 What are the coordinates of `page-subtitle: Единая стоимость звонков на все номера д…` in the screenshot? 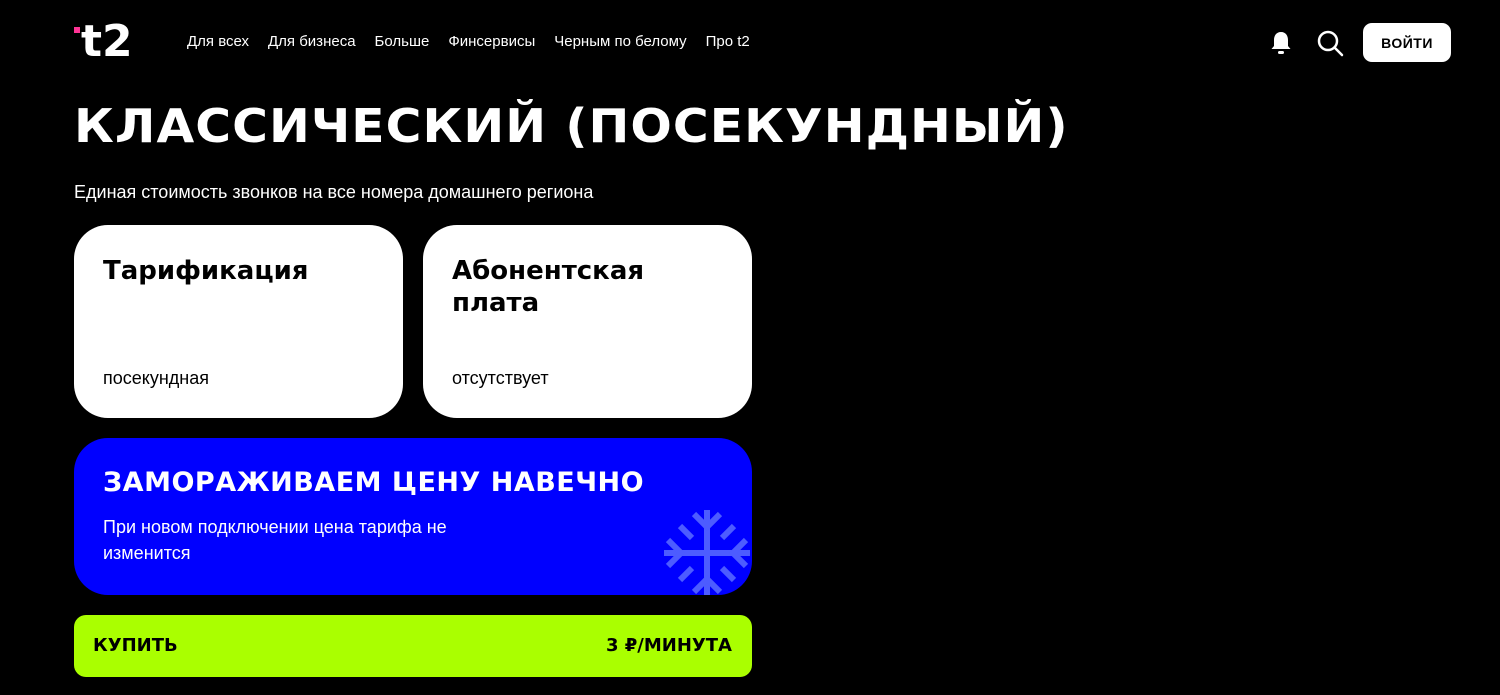 It's located at (334, 192).